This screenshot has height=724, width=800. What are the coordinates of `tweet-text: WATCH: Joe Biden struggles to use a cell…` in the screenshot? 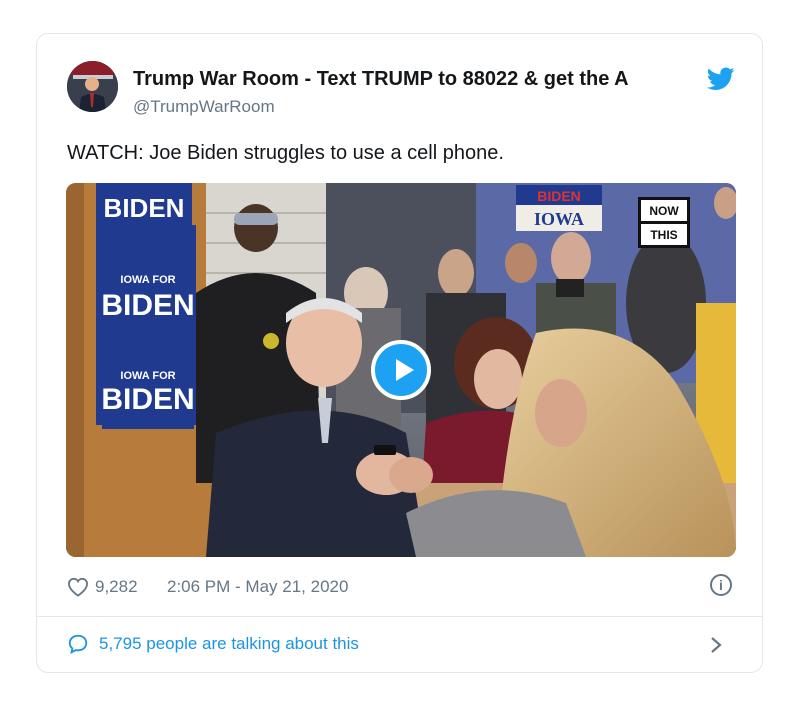 It's located at (285, 153).